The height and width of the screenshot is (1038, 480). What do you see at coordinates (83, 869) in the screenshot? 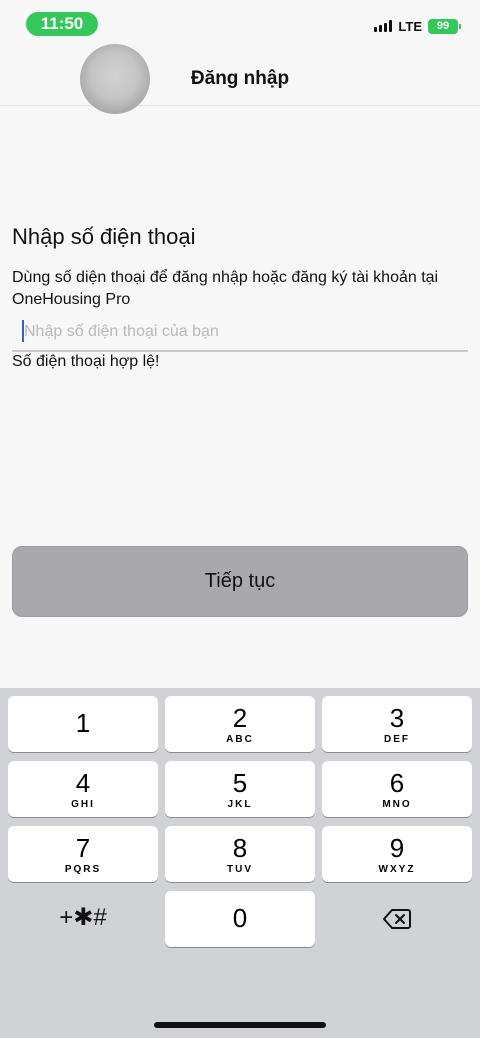
I see `key-letters: PQRS` at bounding box center [83, 869].